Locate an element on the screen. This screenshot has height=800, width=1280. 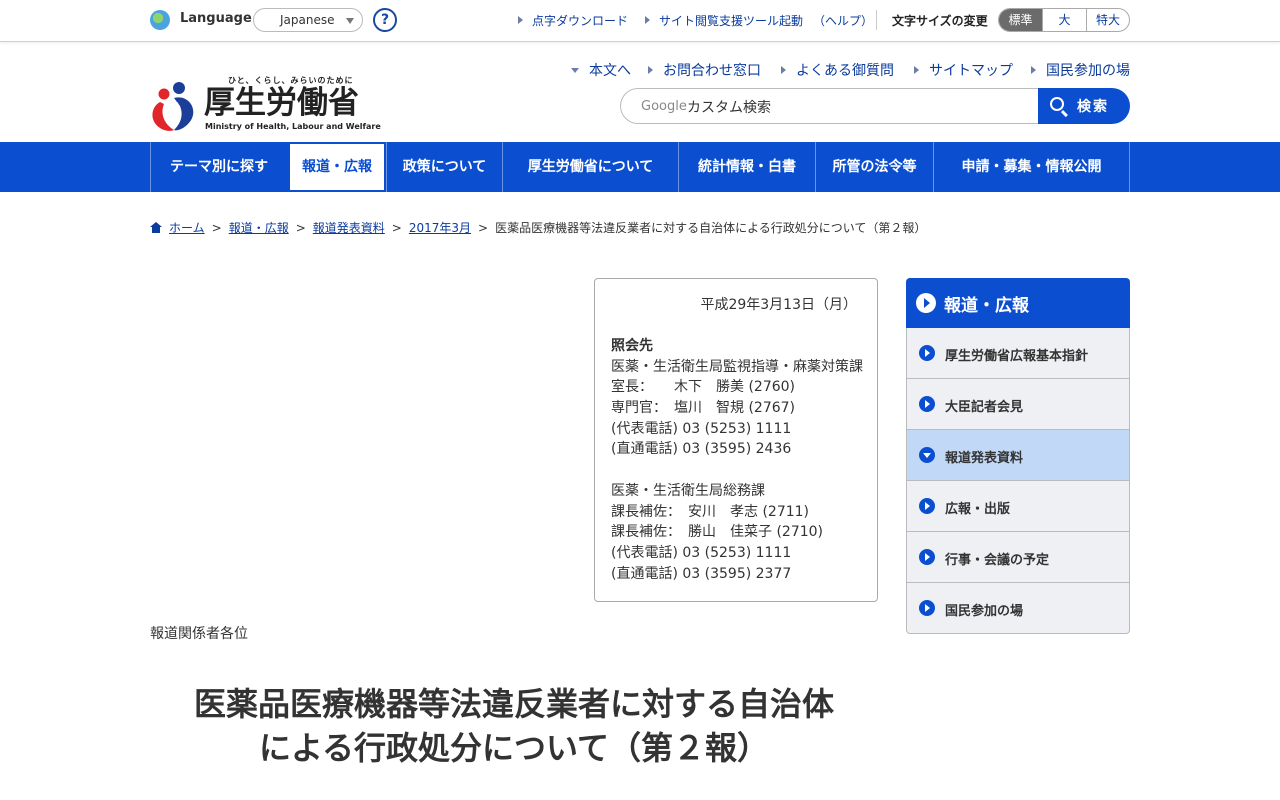
nav-applications: 申請・募集・情報公開 is located at coordinates (1031, 167).